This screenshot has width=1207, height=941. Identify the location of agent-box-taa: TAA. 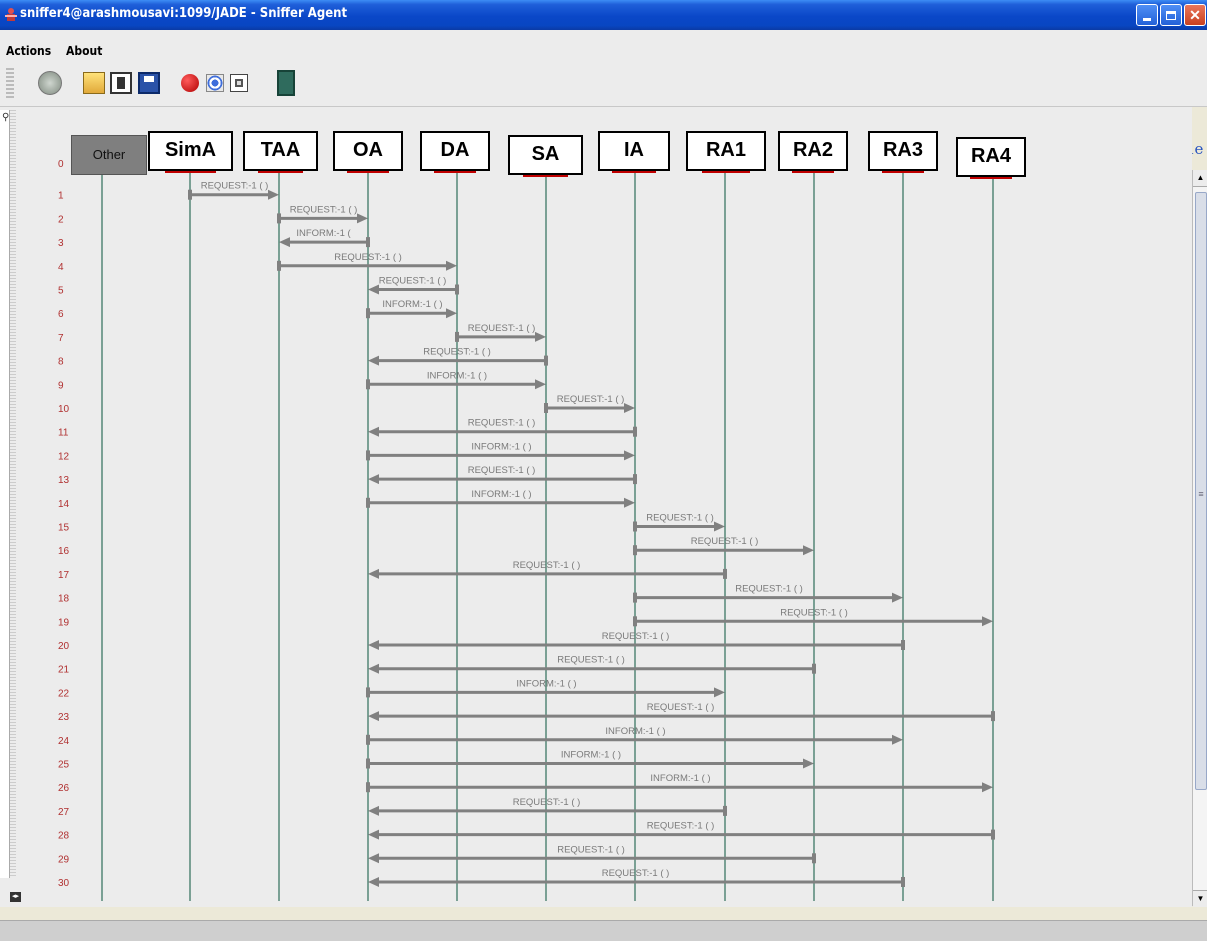
(280, 151).